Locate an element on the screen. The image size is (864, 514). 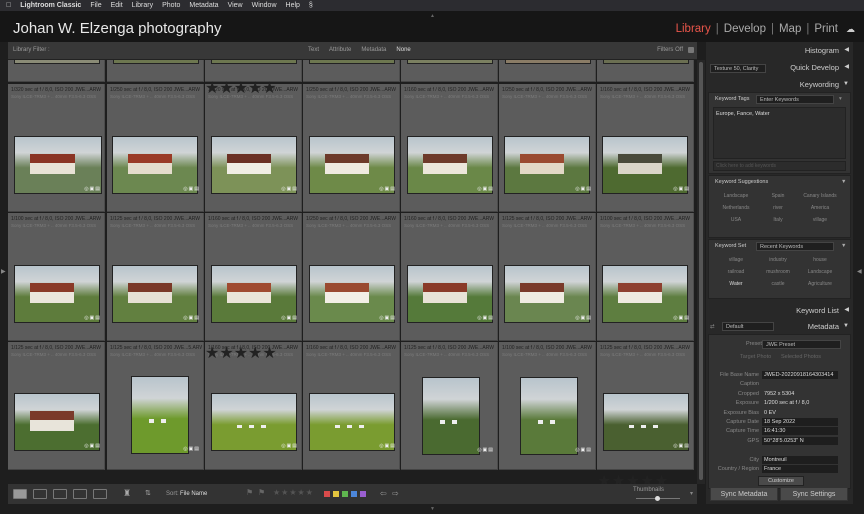
metadata-value: 18 Sep 2022 is located at coordinates (800, 422).